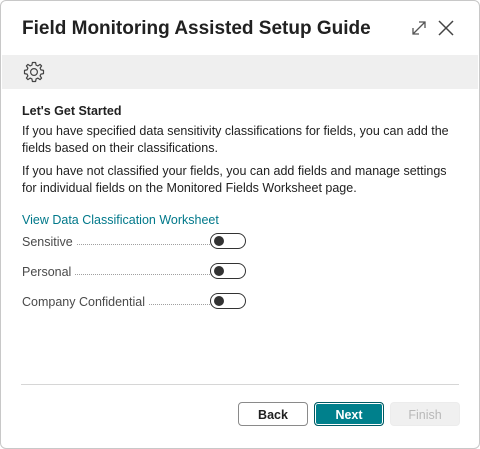 The width and height of the screenshot is (480, 449). I want to click on gear-icon, so click(34, 72).